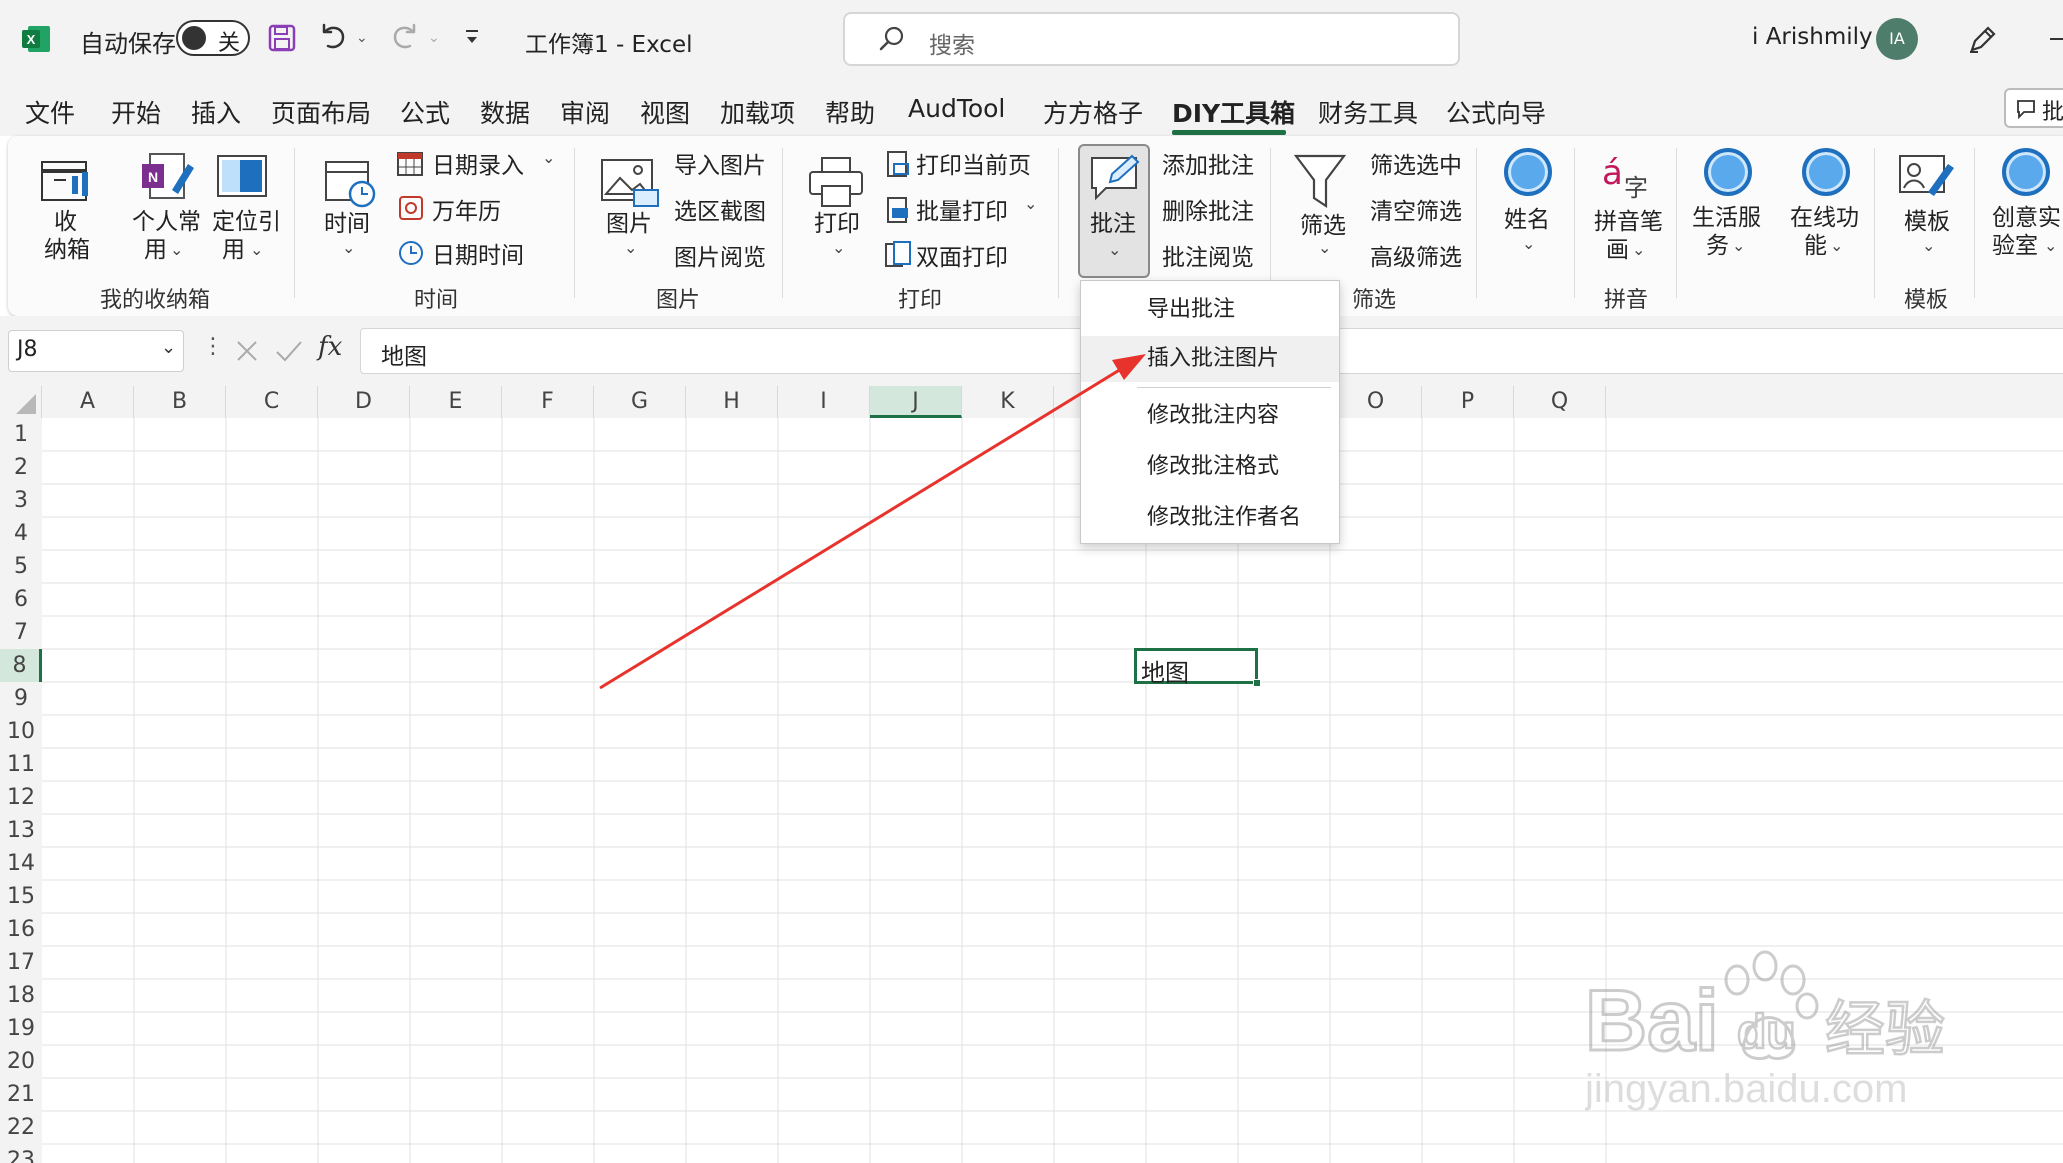  I want to click on baidu-watermark-logo: Bai du 经验 jingyan.baidu.com, so click(1765, 1030).